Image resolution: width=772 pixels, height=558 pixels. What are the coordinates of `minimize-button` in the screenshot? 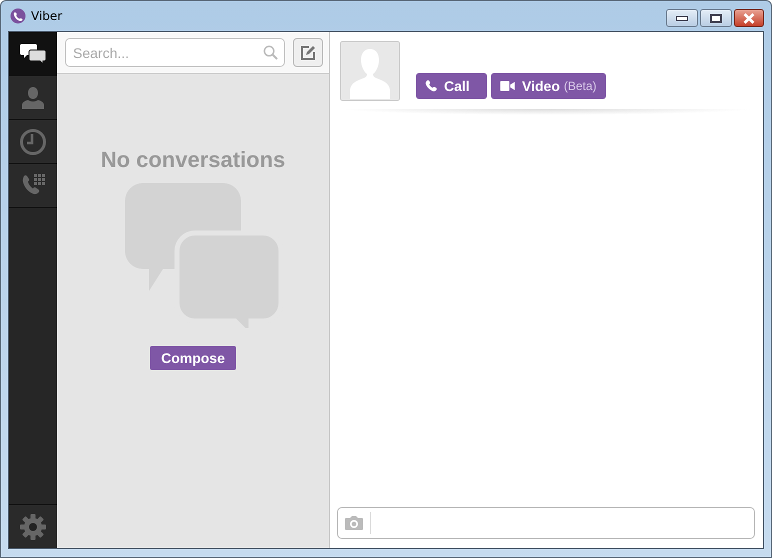 It's located at (682, 18).